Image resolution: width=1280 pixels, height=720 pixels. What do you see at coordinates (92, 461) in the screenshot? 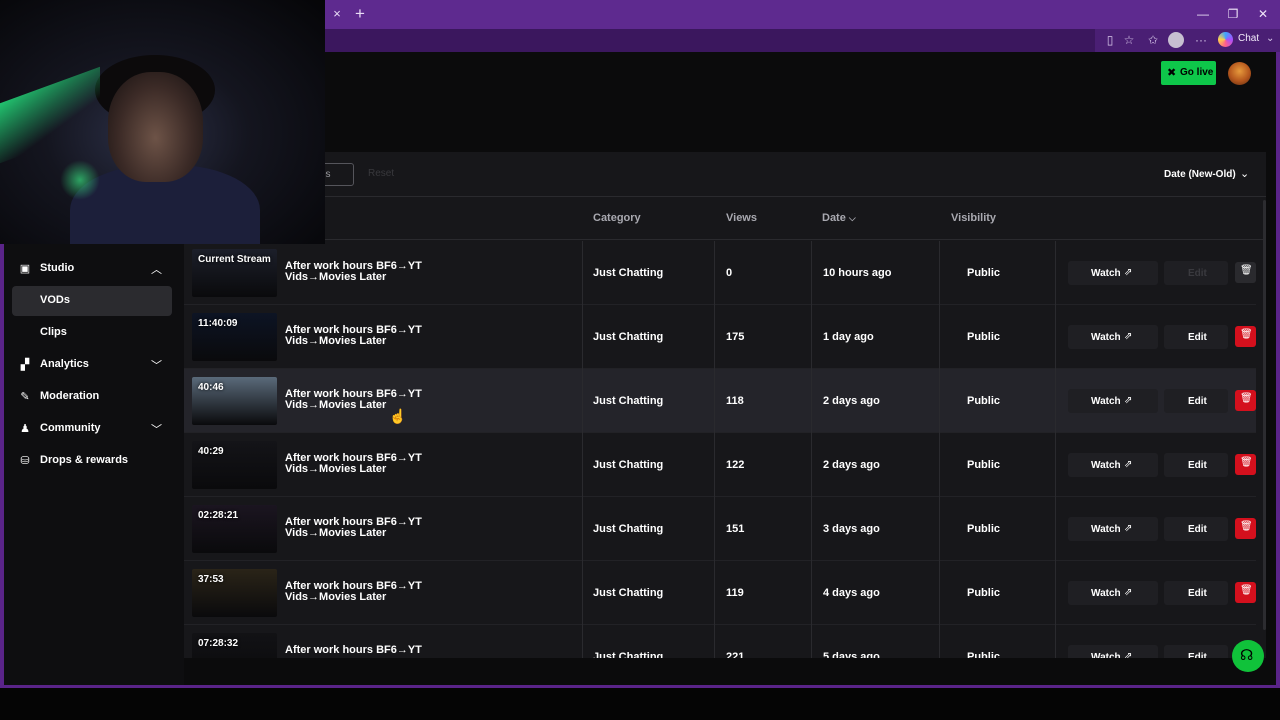
I see `sidebar-item-drops: ⛁ Drops & rewards` at bounding box center [92, 461].